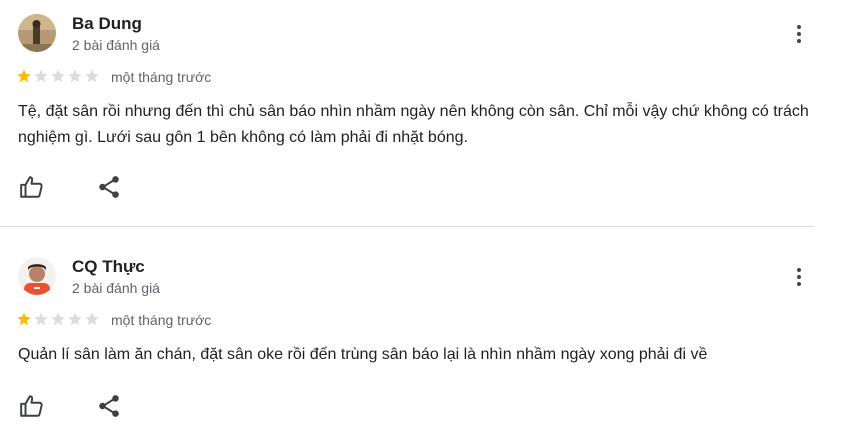 Image resolution: width=850 pixels, height=431 pixels. Describe the element at coordinates (107, 24) in the screenshot. I see `author-name: Ba Dung` at that location.